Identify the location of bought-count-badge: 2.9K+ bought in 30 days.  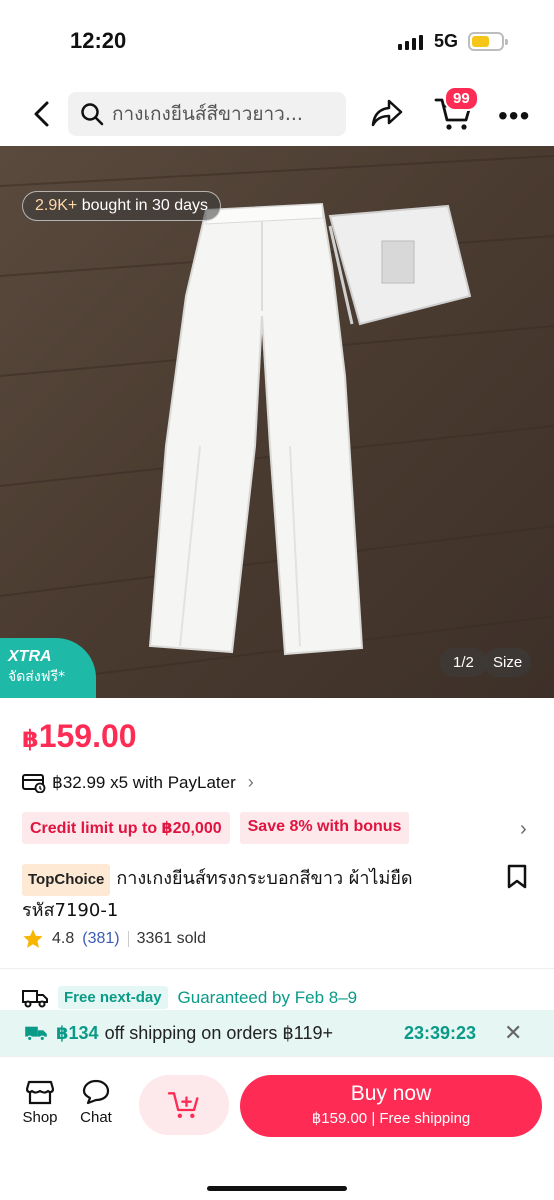
(122, 206).